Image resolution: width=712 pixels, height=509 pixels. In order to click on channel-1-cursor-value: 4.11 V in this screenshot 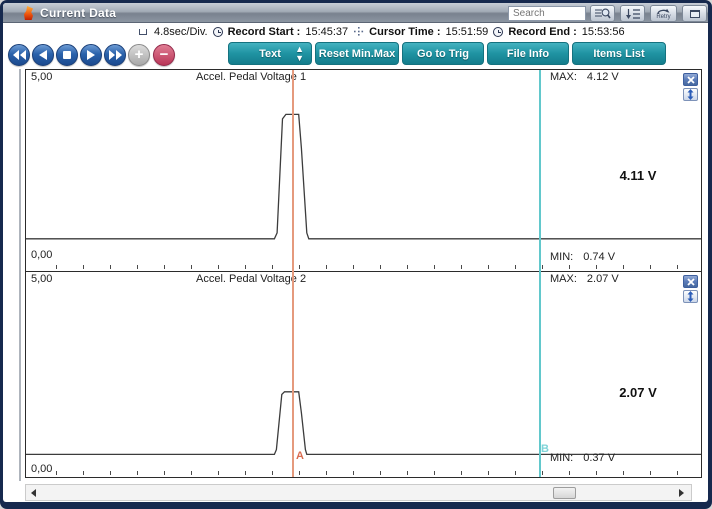, I will do `click(638, 175)`.